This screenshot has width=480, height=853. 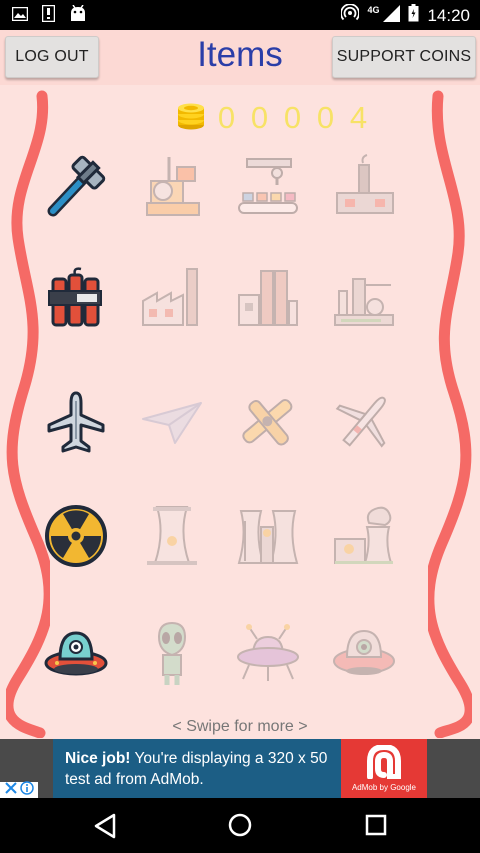 What do you see at coordinates (78, 15) in the screenshot?
I see `android-icon` at bounding box center [78, 15].